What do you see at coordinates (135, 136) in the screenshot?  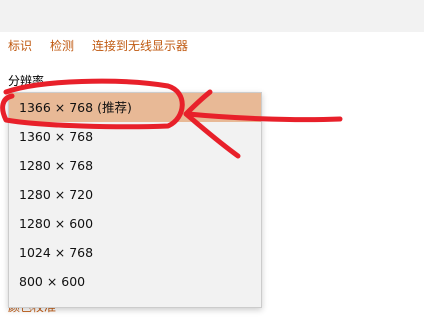 I see `resolution-option-1360x768: 1360 × 768` at bounding box center [135, 136].